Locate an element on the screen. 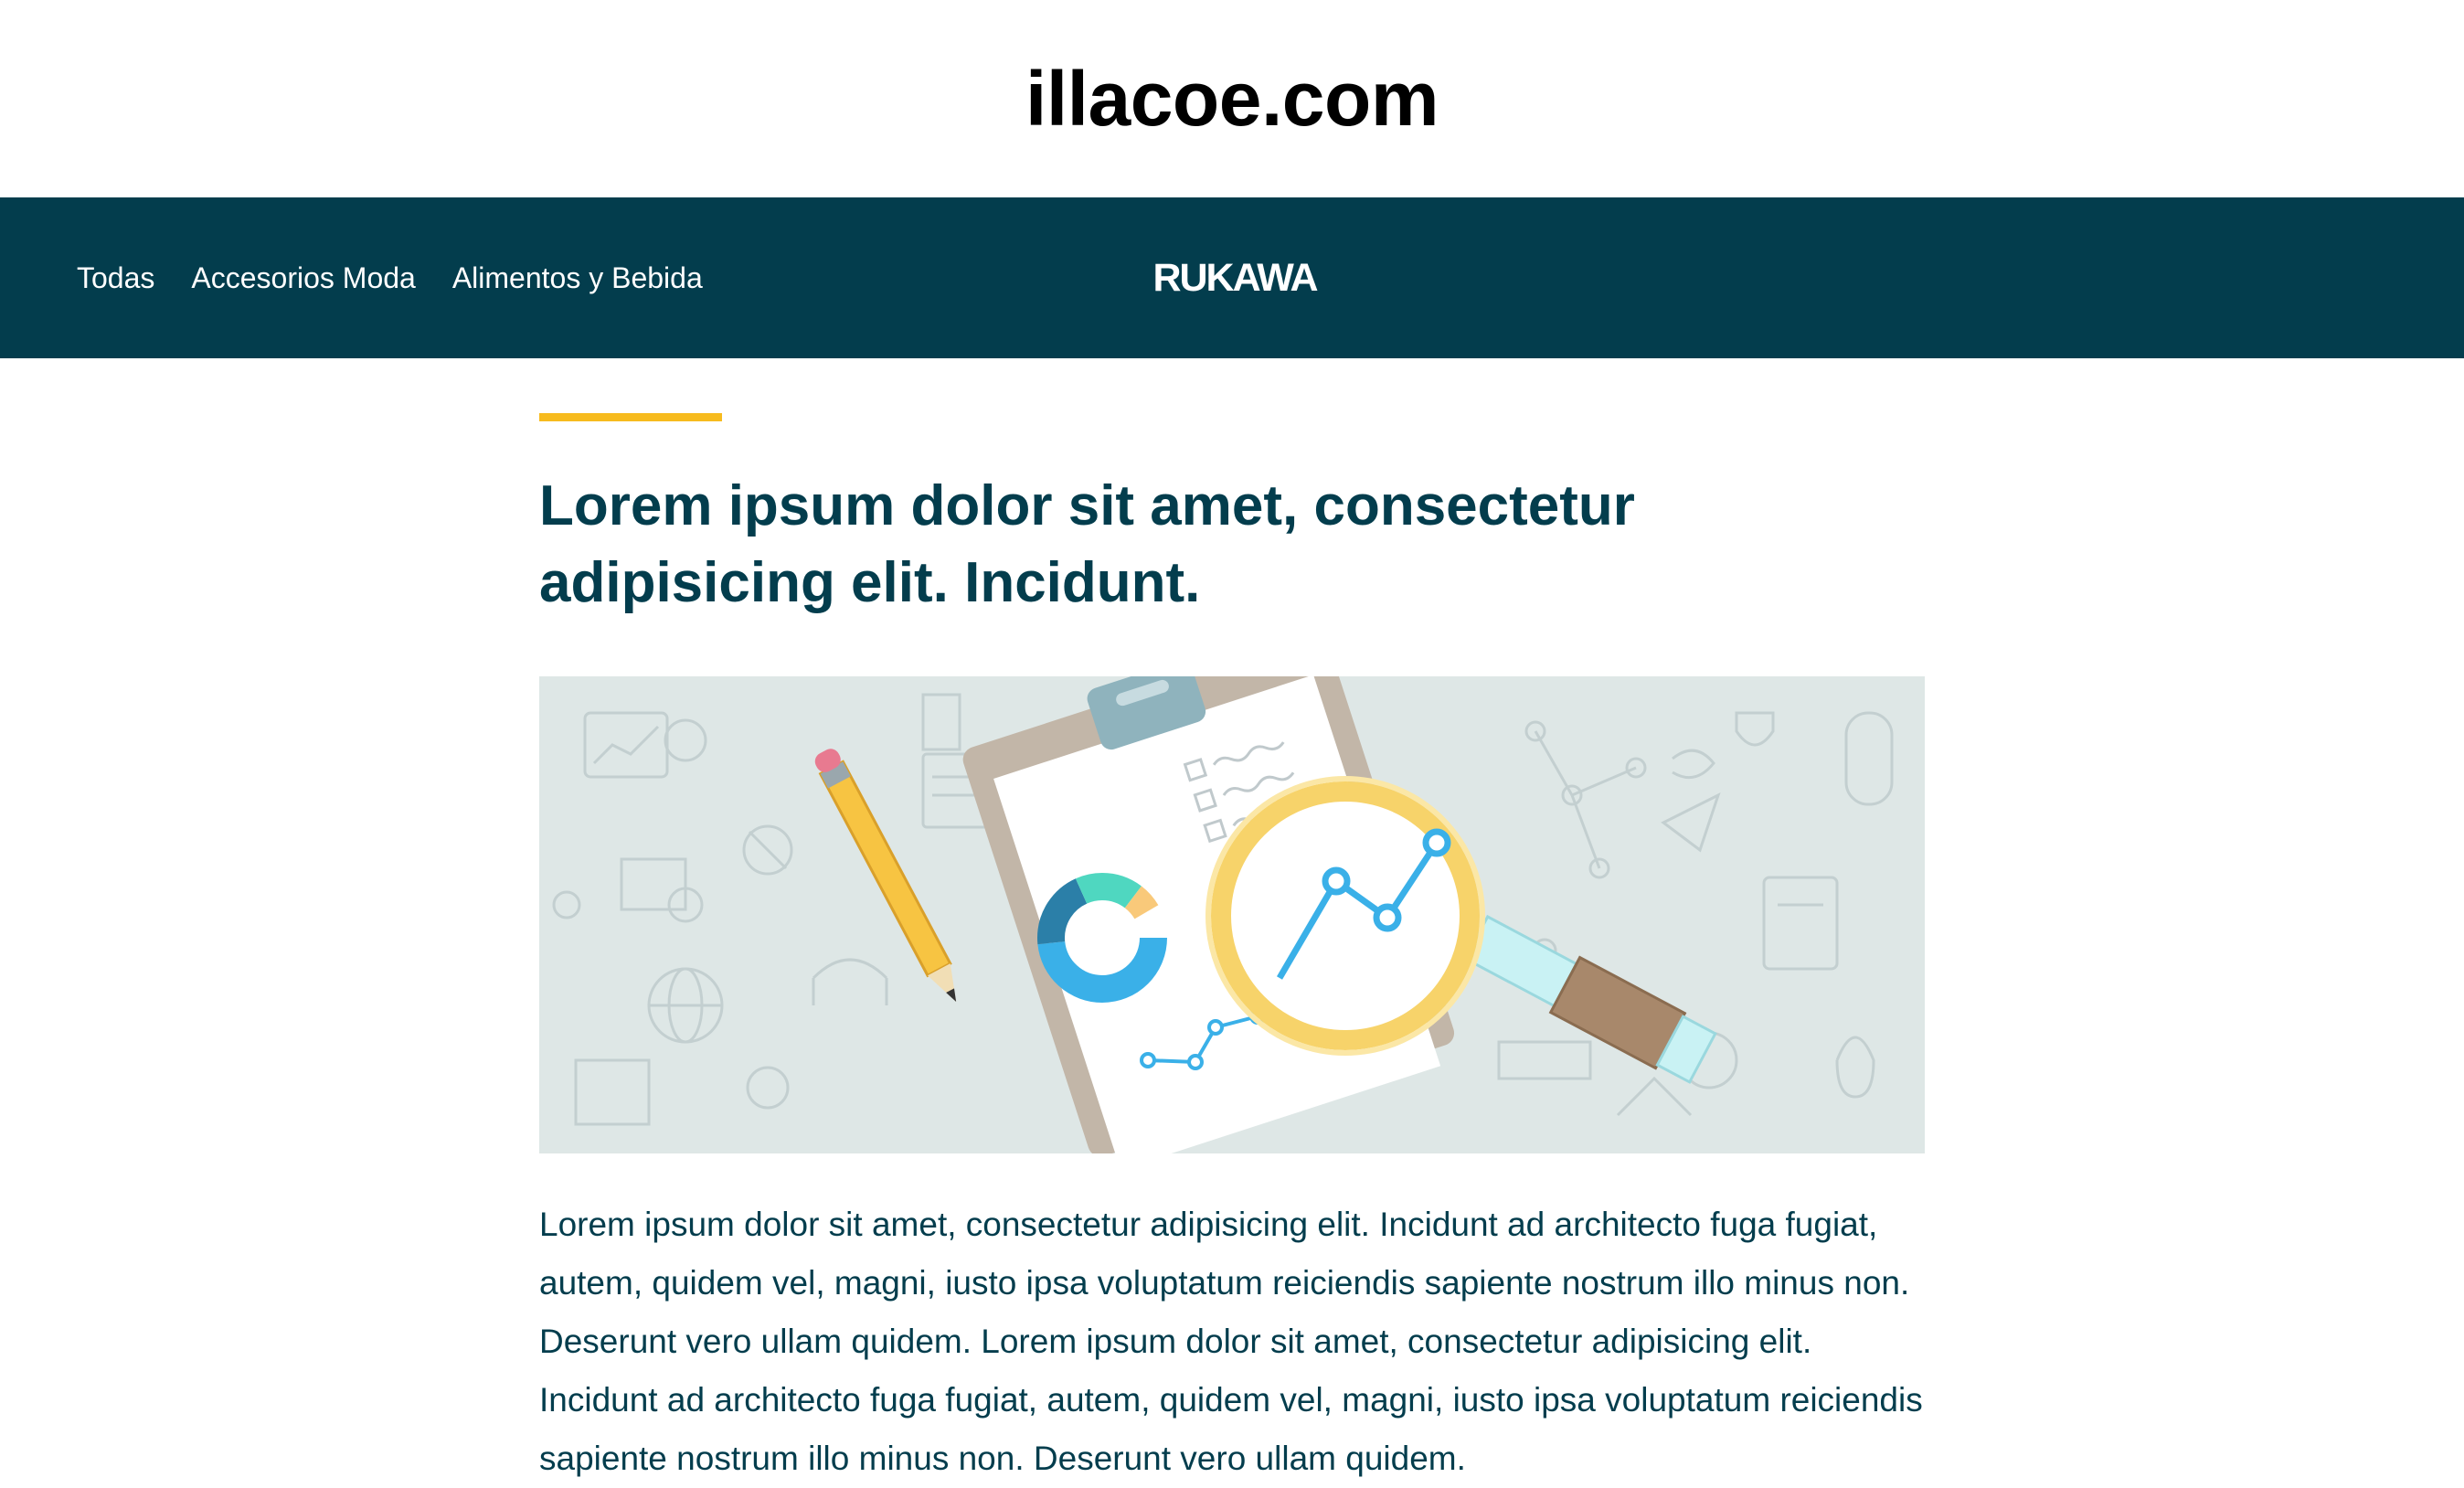 This screenshot has height=1488, width=2464. nav-link-todas: Todas is located at coordinates (115, 278).